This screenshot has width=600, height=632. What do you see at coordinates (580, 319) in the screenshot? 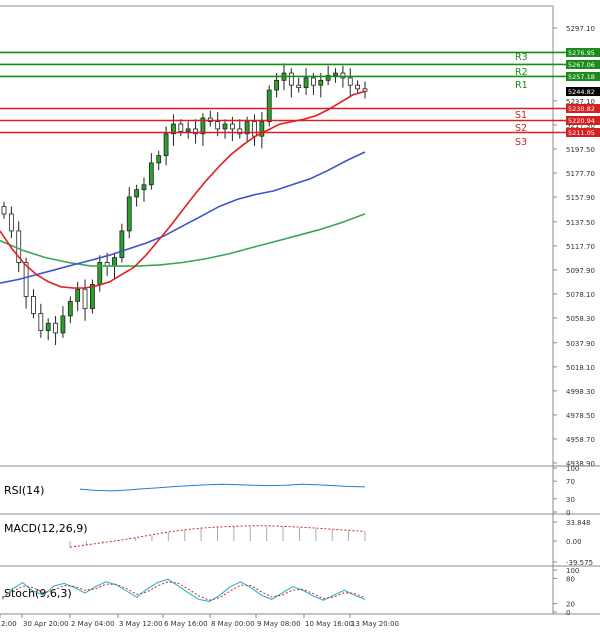
I see `price-tick-label: 5058.30` at bounding box center [580, 319].